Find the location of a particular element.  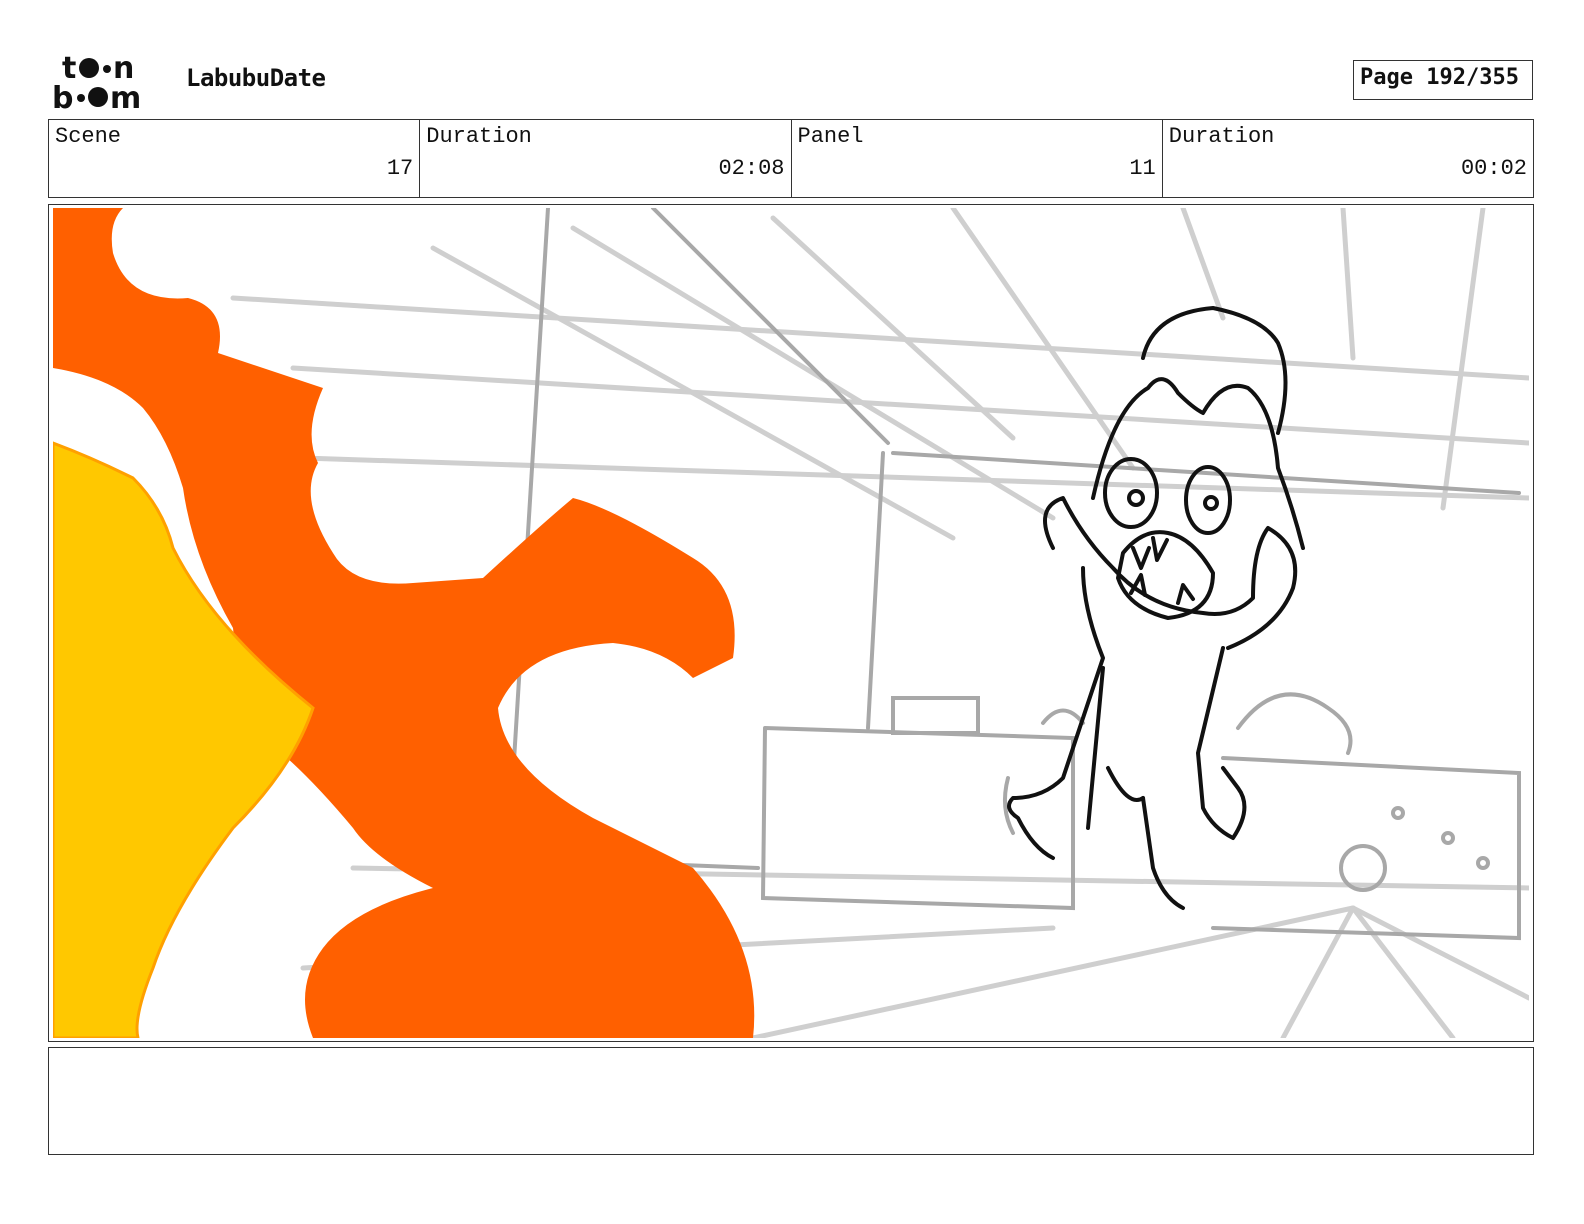

panel-duration-label: Duration is located at coordinates (1221, 136).